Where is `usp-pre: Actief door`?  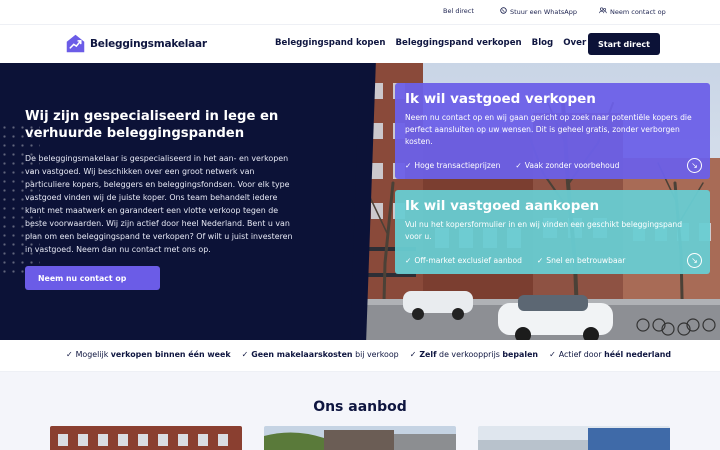 usp-pre: Actief door is located at coordinates (581, 354).